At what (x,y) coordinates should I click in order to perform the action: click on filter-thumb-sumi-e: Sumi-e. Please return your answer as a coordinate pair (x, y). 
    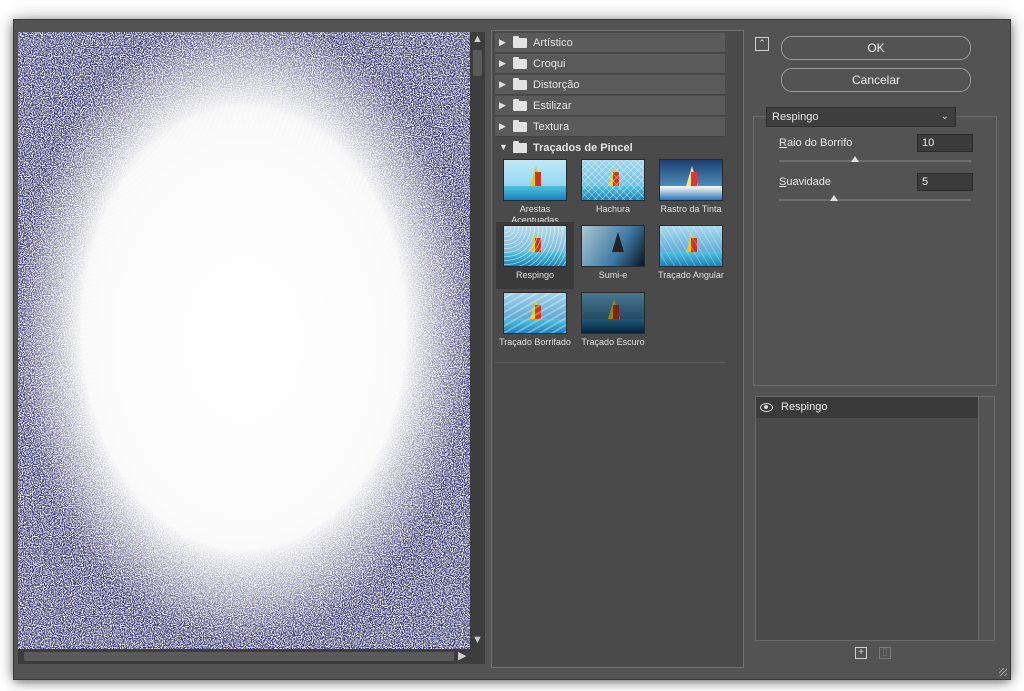
    Looking at the image, I should click on (613, 255).